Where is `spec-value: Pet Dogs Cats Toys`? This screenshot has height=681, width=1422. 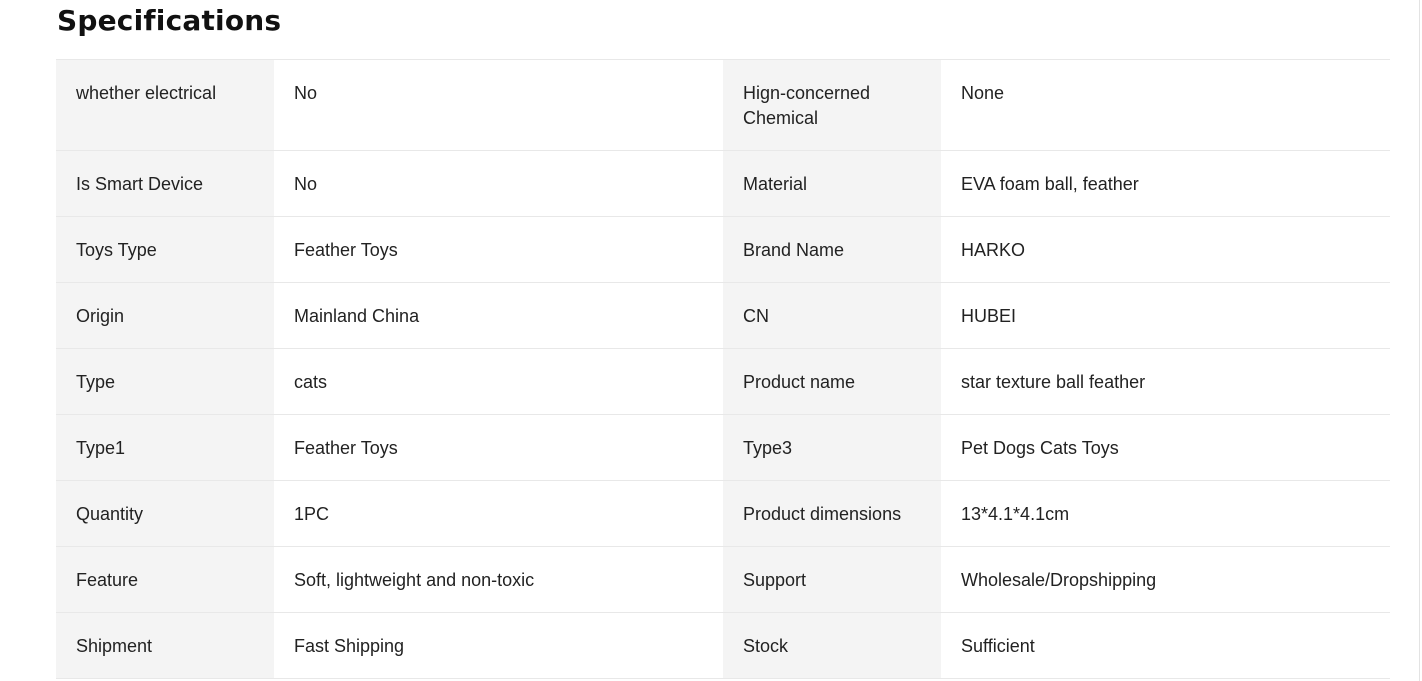
spec-value: Pet Dogs Cats Toys is located at coordinates (1165, 447).